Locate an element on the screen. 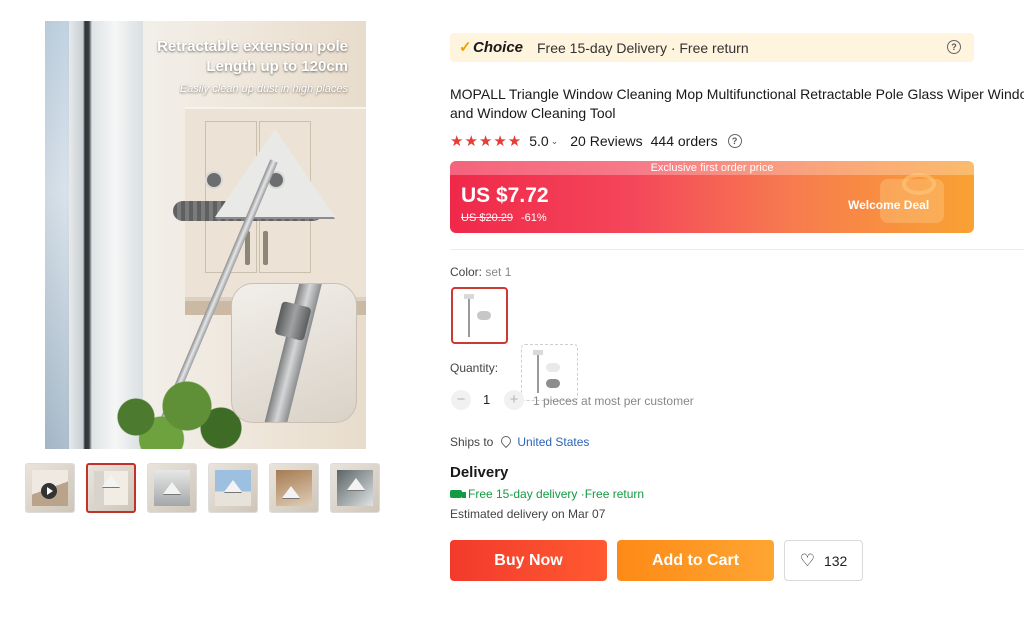 The width and height of the screenshot is (1024, 618). product-title-line-2: and Window Cleaning Tool is located at coordinates (533, 113).